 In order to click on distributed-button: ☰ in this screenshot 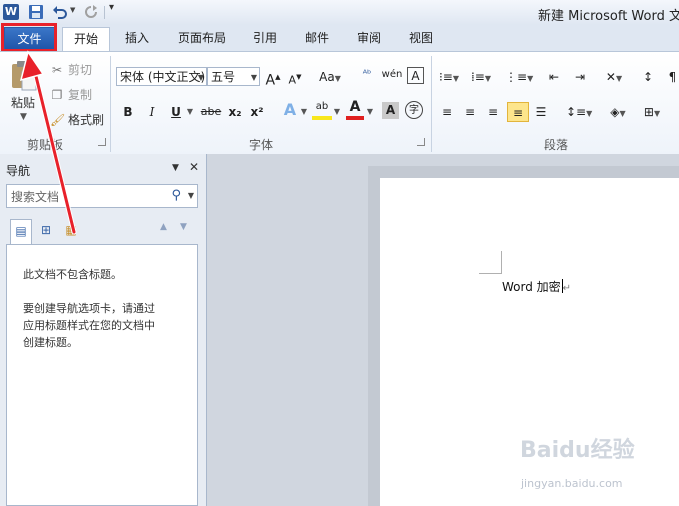, I will do `click(541, 112)`.